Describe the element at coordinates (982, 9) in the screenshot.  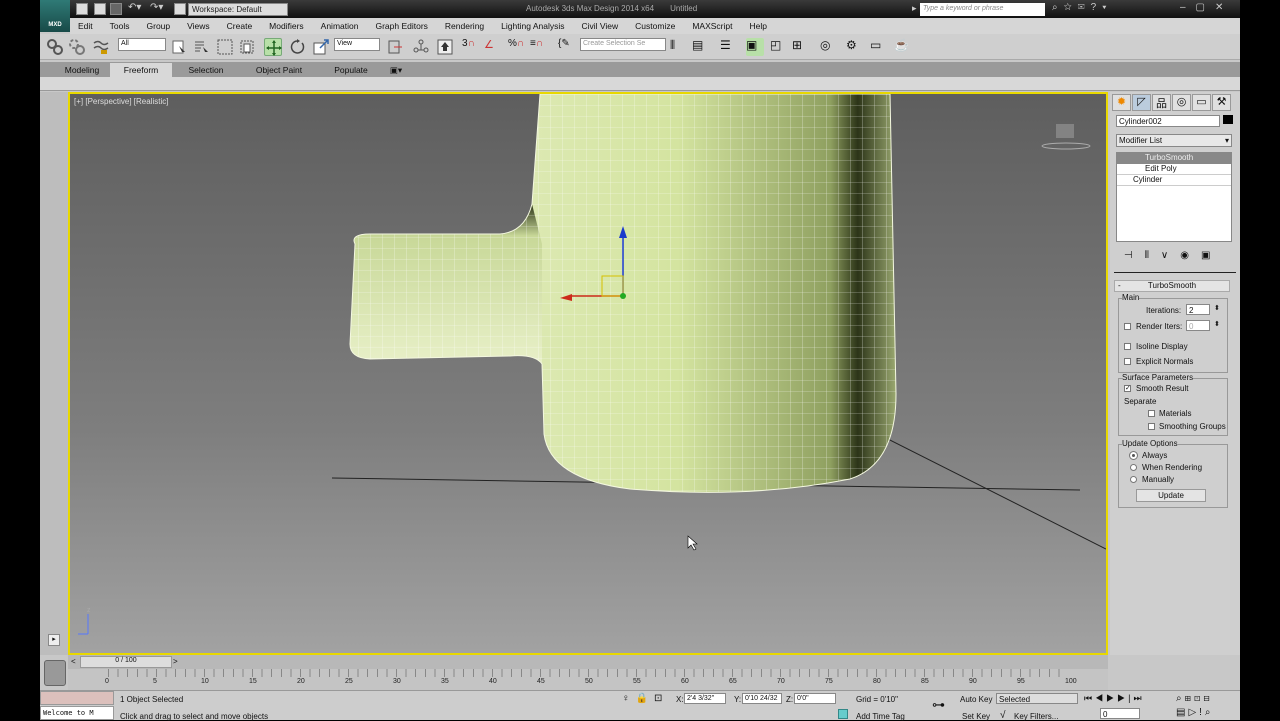
I see `search-input: Type a keyword or phrase` at that location.